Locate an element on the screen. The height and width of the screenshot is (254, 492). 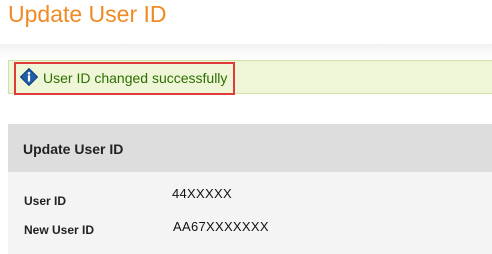
header-divider is located at coordinates (246, 52).